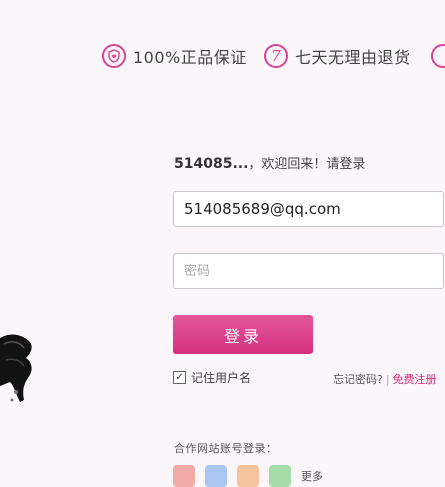  I want to click on remember-label: 记住用户名, so click(221, 378).